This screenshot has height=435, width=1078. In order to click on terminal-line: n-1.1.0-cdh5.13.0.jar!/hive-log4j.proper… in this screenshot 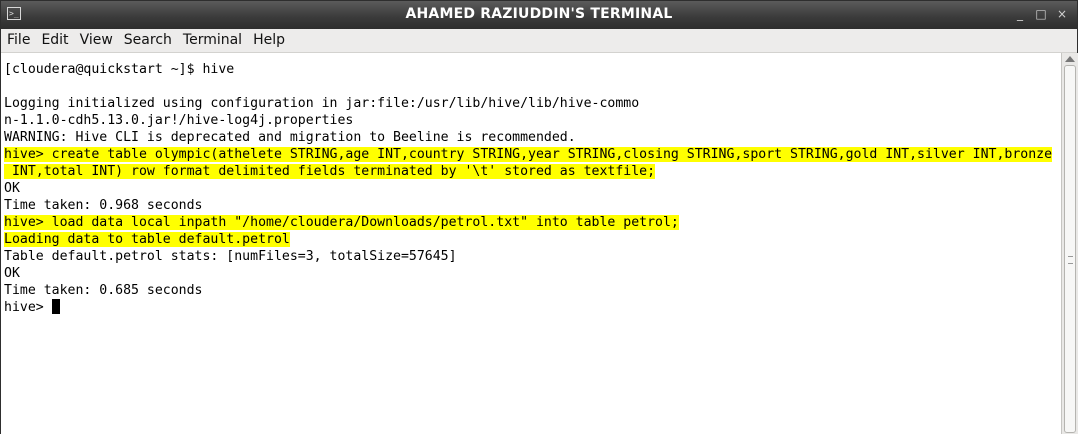, I will do `click(178, 120)`.